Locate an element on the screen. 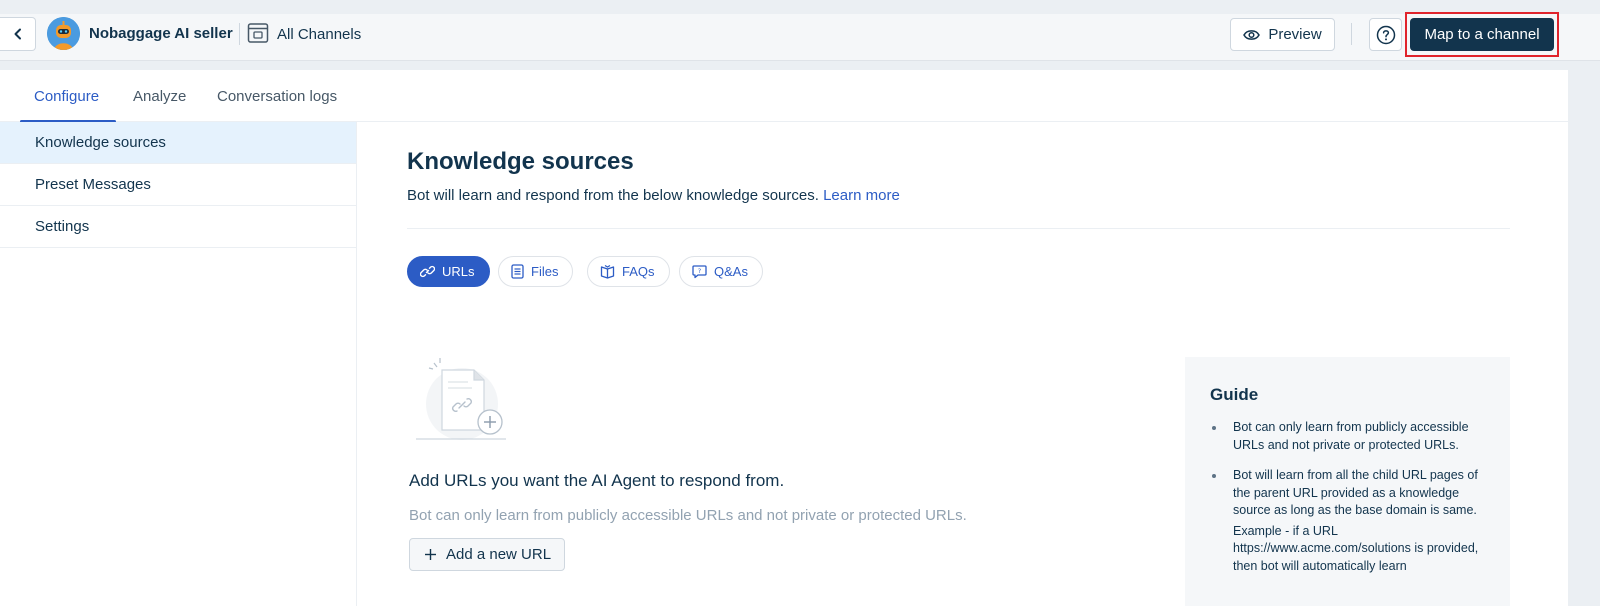 The width and height of the screenshot is (1600, 606). sidebar-item-preset-messages: Preset Messages is located at coordinates (178, 185).